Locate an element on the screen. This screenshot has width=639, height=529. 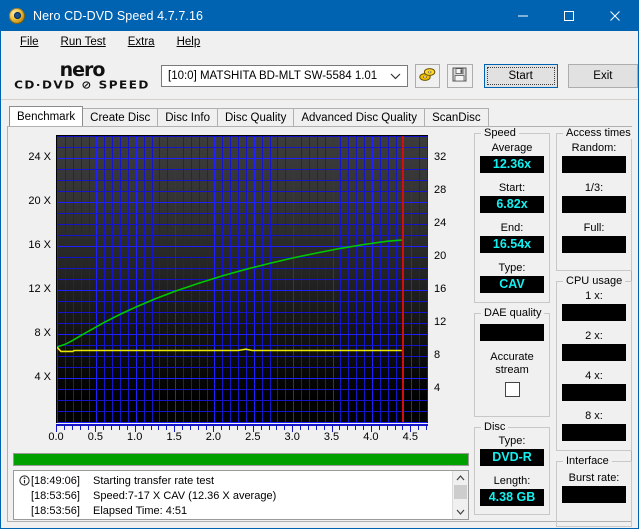
burst-rate-value is located at coordinates (594, 494).